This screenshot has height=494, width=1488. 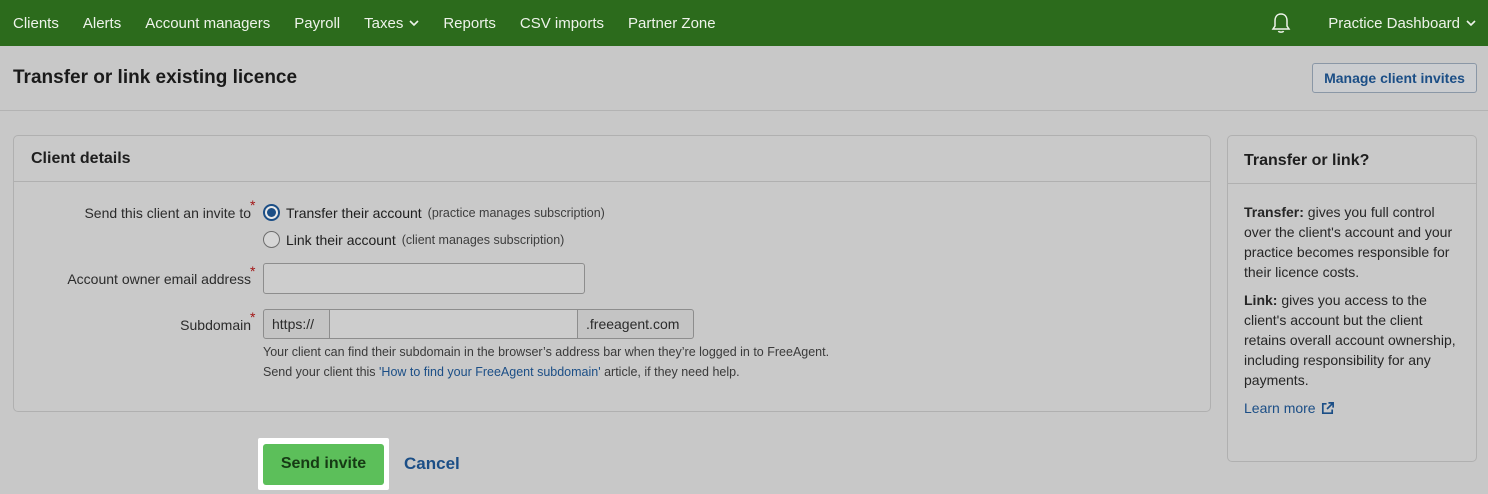 I want to click on nav-reports: Reports, so click(x=469, y=23).